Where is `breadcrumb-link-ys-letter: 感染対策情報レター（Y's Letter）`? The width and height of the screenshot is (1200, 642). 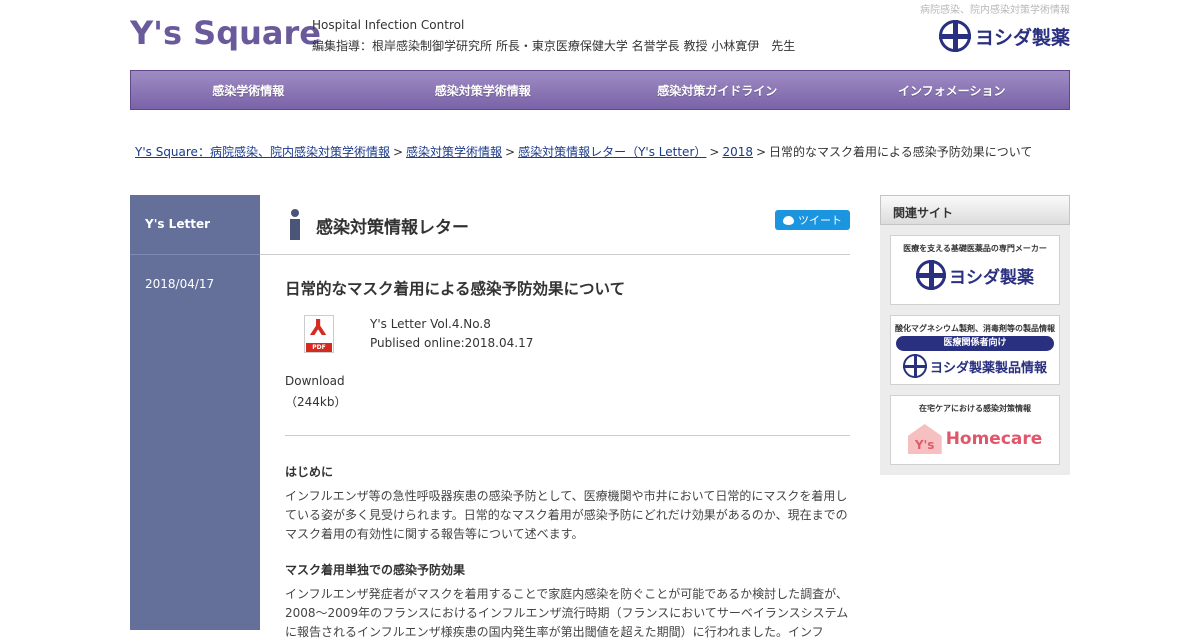 breadcrumb-link-ys-letter: 感染対策情報レター（Y's Letter） is located at coordinates (612, 152).